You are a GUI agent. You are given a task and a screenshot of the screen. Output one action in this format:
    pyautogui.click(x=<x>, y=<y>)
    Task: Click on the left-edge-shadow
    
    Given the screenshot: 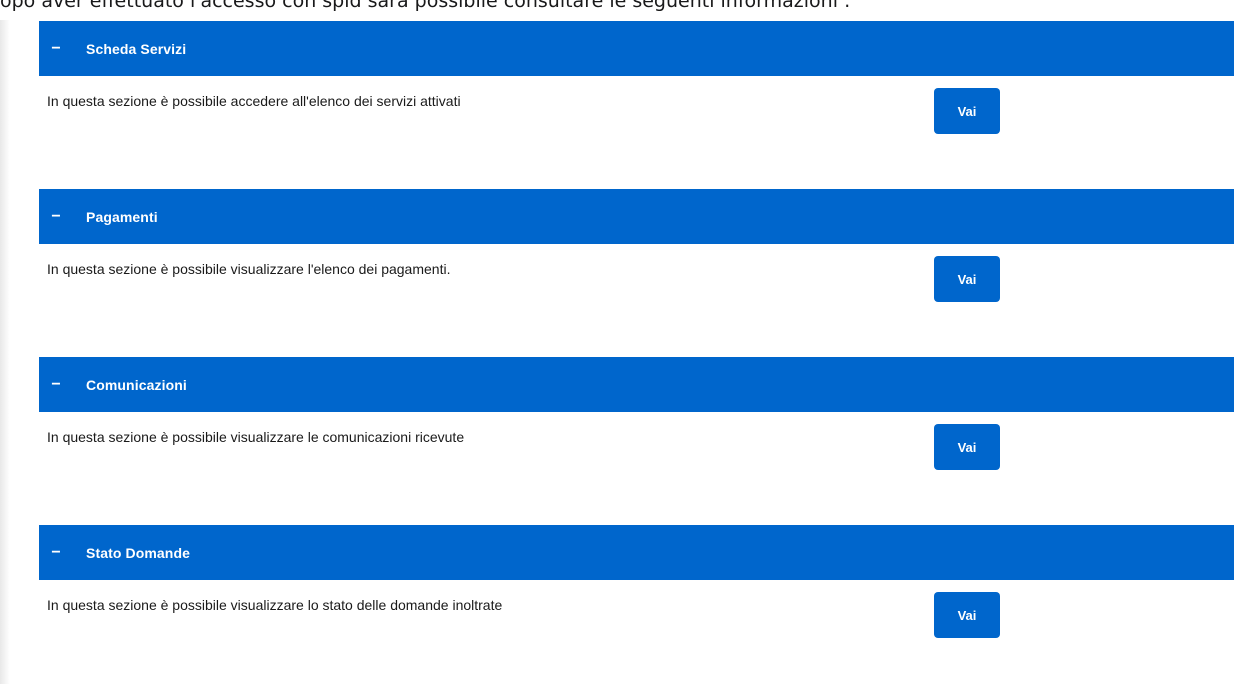 What is the action you would take?
    pyautogui.click(x=5, y=352)
    